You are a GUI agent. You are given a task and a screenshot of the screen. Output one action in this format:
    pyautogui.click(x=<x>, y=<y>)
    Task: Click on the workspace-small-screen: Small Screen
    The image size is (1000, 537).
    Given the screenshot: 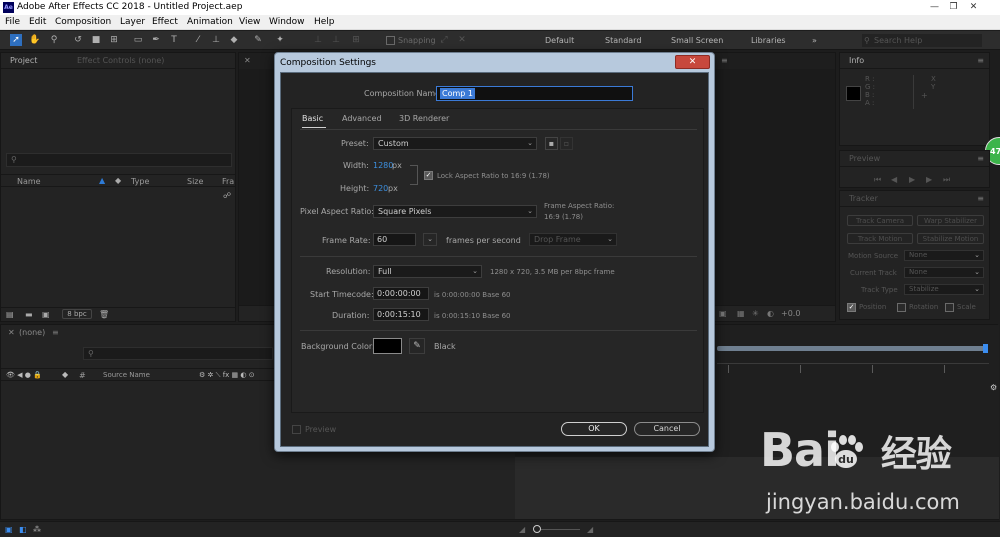 What is the action you would take?
    pyautogui.click(x=697, y=40)
    